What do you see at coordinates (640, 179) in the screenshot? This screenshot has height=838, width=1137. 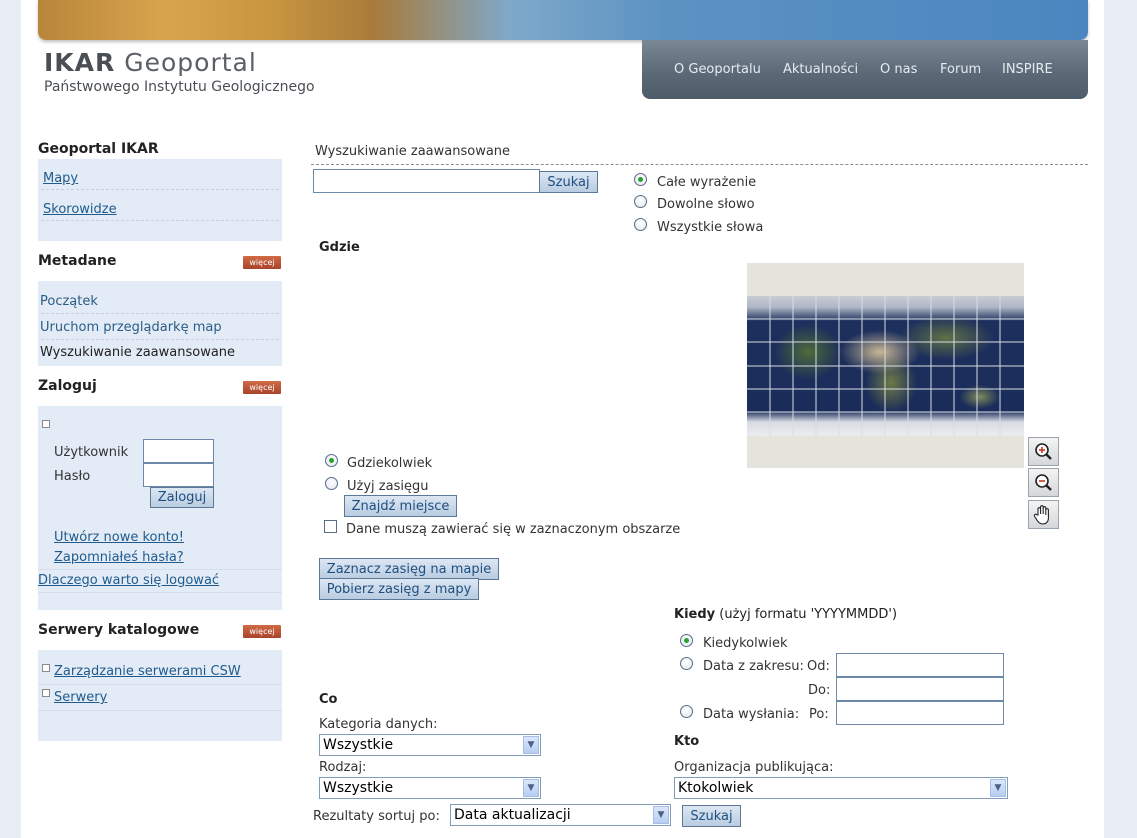 I see `match-whole-radio` at bounding box center [640, 179].